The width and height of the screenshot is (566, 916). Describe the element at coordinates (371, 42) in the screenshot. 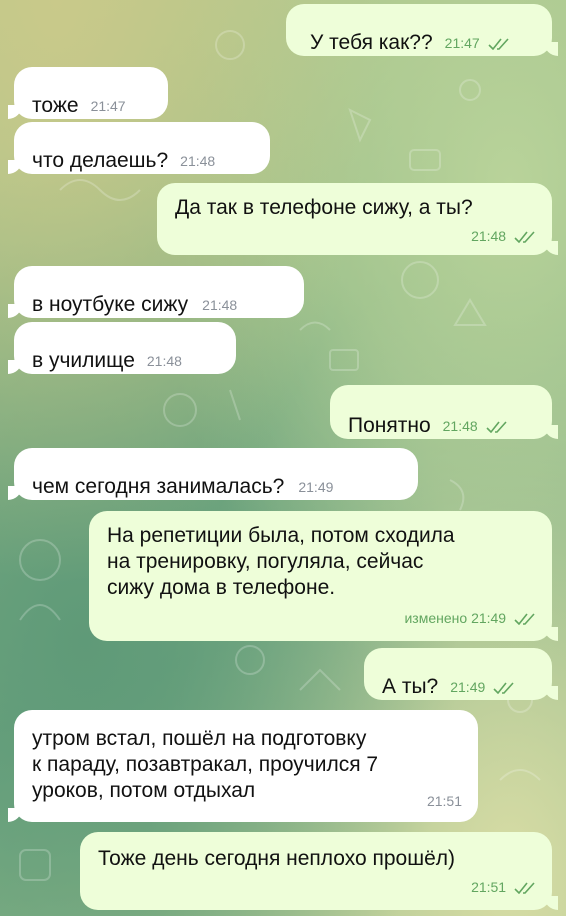

I see `message-text: У тебя как??` at that location.